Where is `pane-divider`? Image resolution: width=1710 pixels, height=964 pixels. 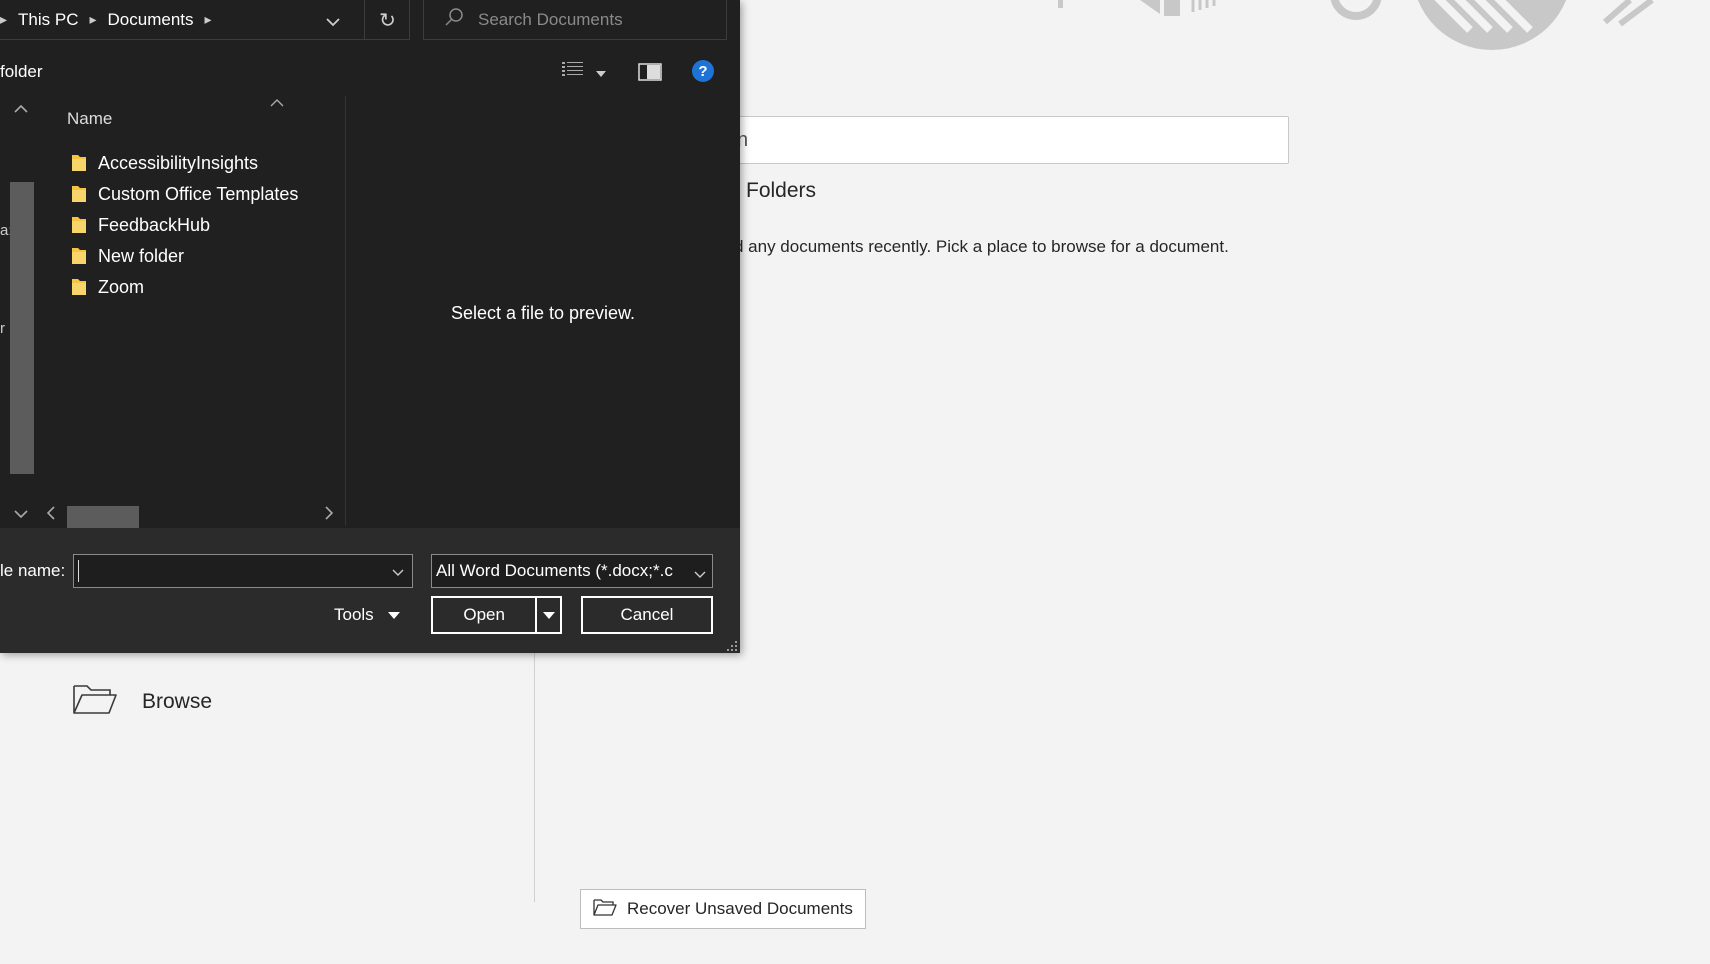
pane-divider is located at coordinates (534, 776).